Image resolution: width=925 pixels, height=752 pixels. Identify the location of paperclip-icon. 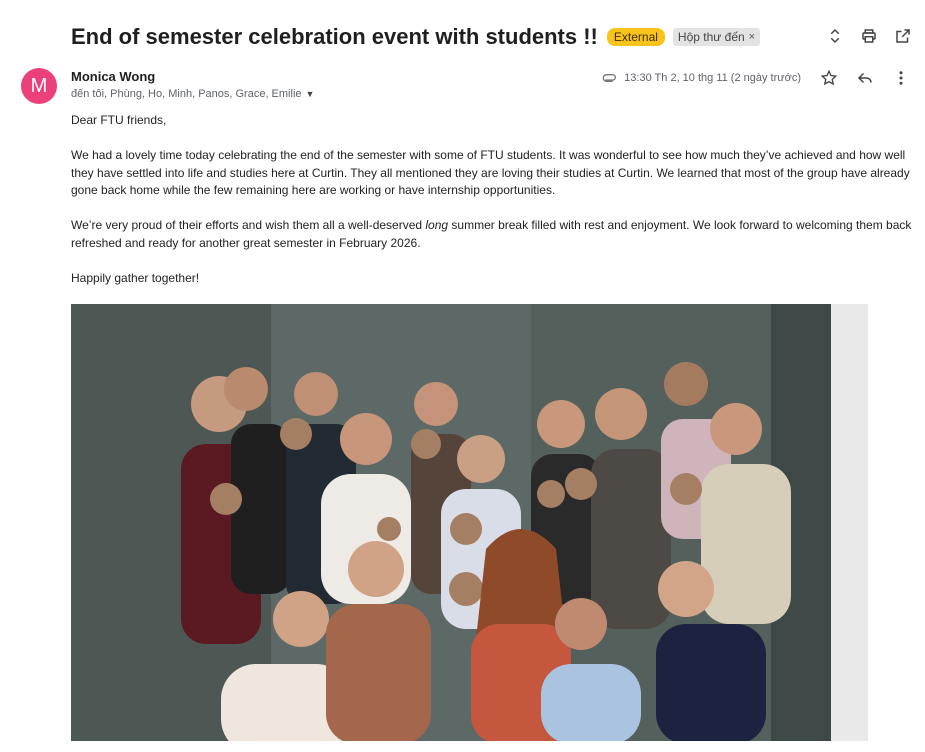
(609, 78).